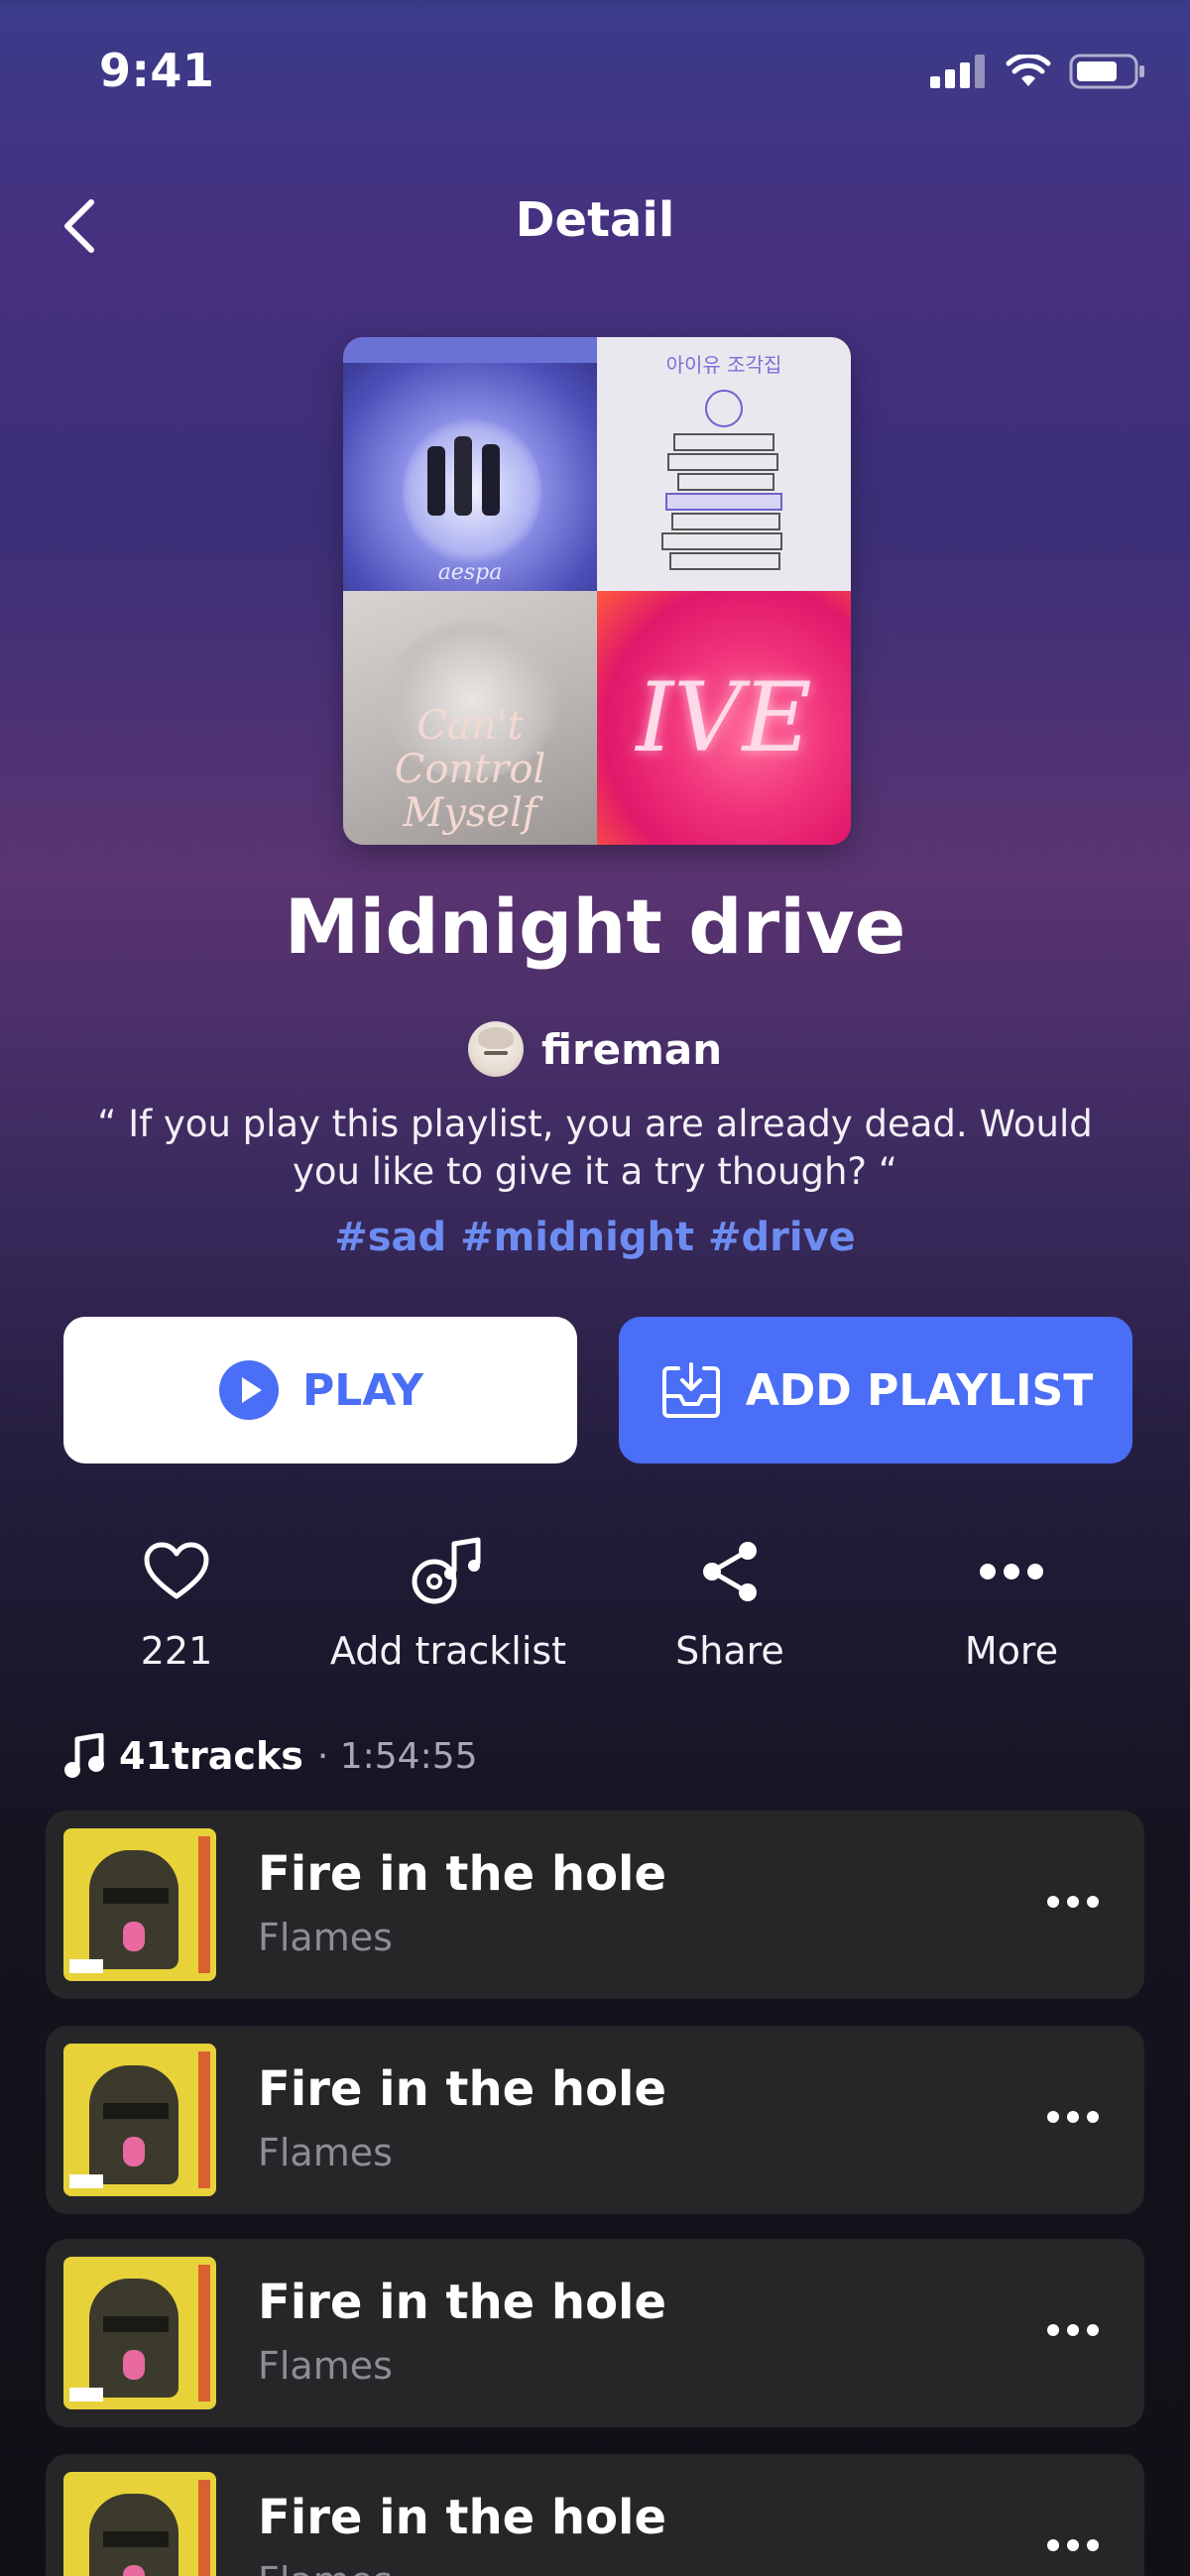 The width and height of the screenshot is (1190, 2576). What do you see at coordinates (470, 769) in the screenshot?
I see `cover-tile-3-text: Can't Control Myself` at bounding box center [470, 769].